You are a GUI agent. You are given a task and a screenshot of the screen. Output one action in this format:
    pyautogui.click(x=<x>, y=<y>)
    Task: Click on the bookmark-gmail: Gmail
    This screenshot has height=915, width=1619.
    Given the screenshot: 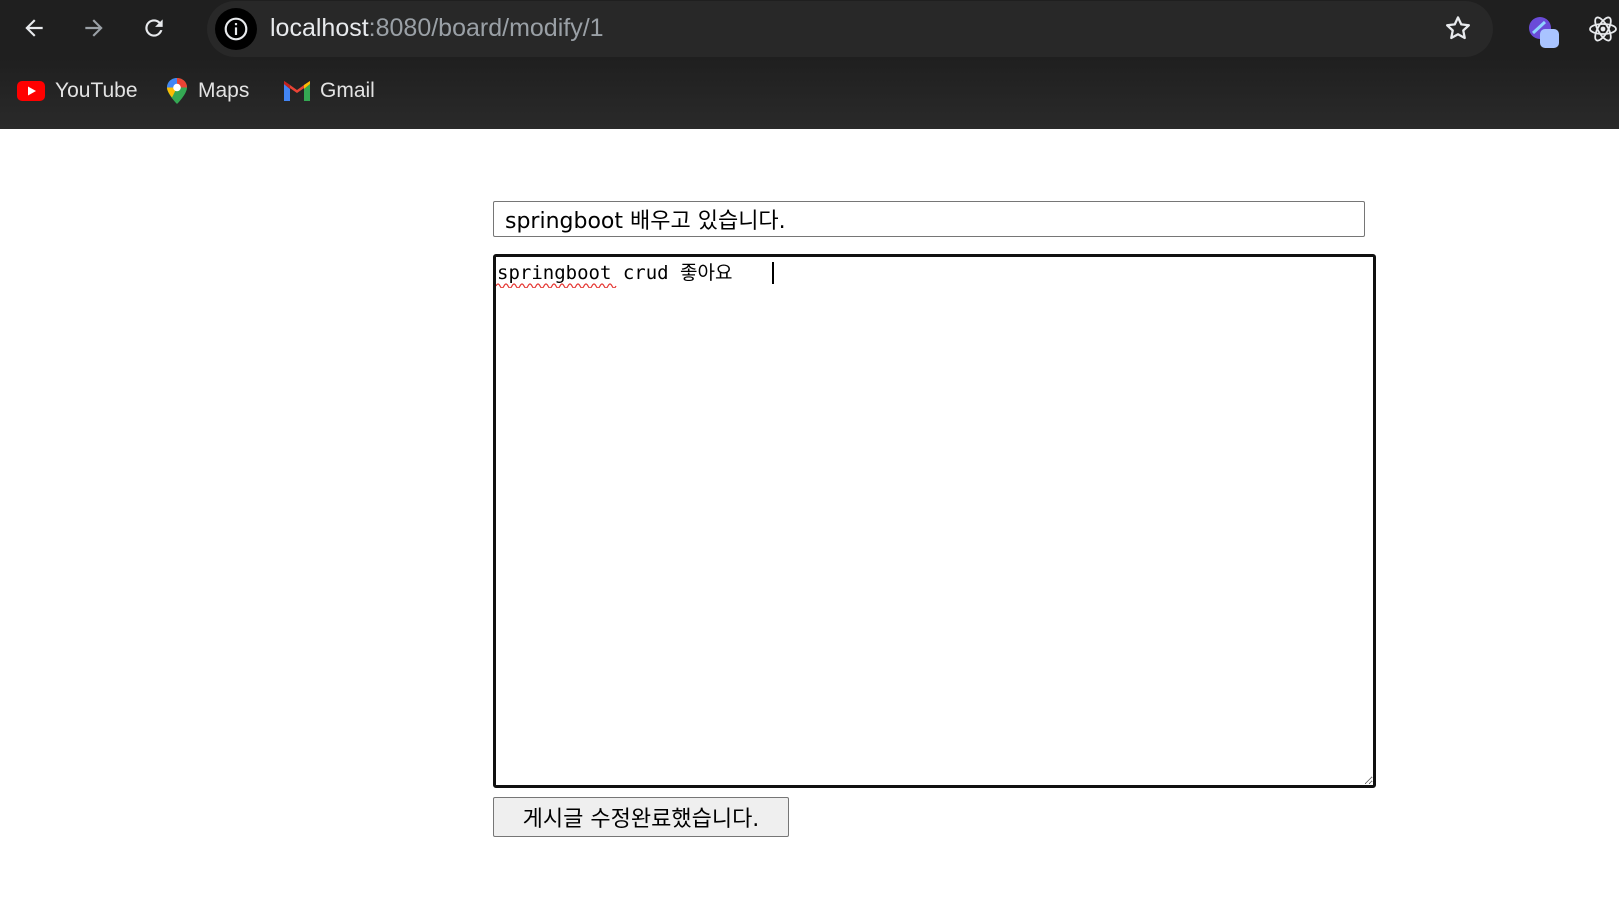 What is the action you would take?
    pyautogui.click(x=329, y=91)
    